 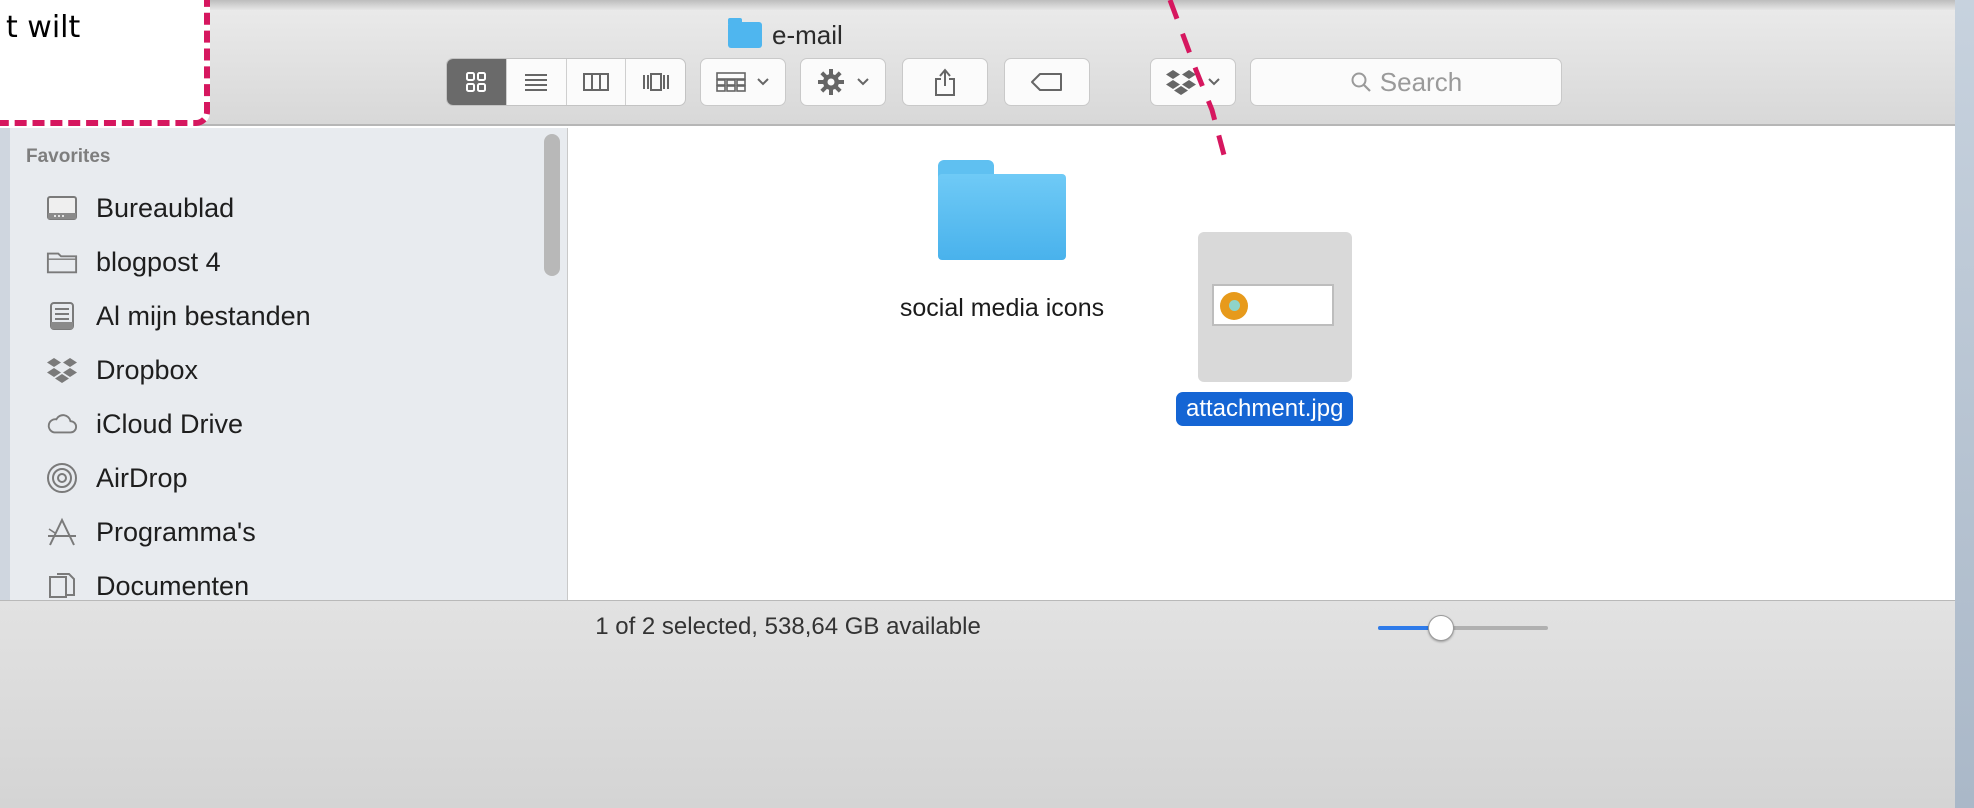 I want to click on annotation-callout: t wilt, so click(x=105, y=63).